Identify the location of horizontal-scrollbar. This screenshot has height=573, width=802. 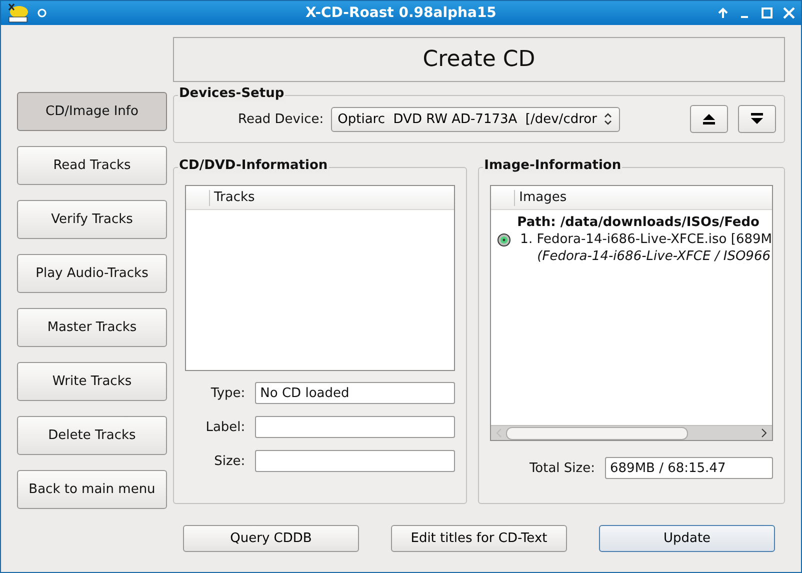
(631, 432).